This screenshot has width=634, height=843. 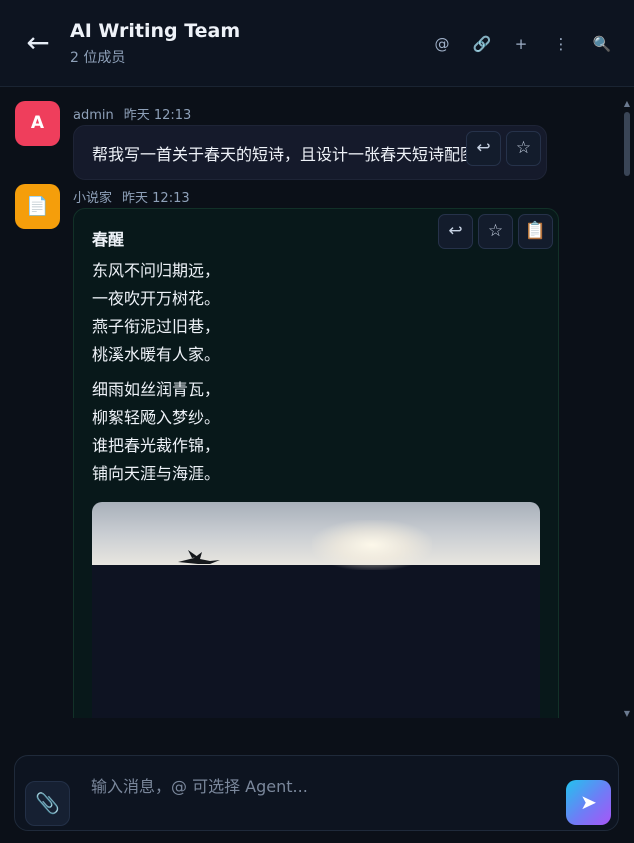 What do you see at coordinates (156, 270) in the screenshot?
I see `poem-line: 东风不问归期远，` at bounding box center [156, 270].